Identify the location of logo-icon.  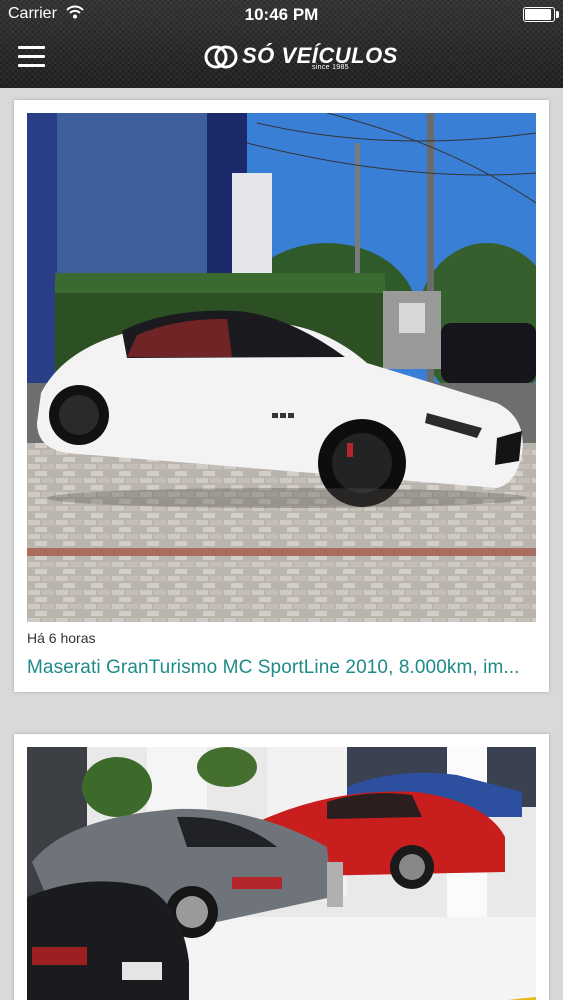
(221, 57).